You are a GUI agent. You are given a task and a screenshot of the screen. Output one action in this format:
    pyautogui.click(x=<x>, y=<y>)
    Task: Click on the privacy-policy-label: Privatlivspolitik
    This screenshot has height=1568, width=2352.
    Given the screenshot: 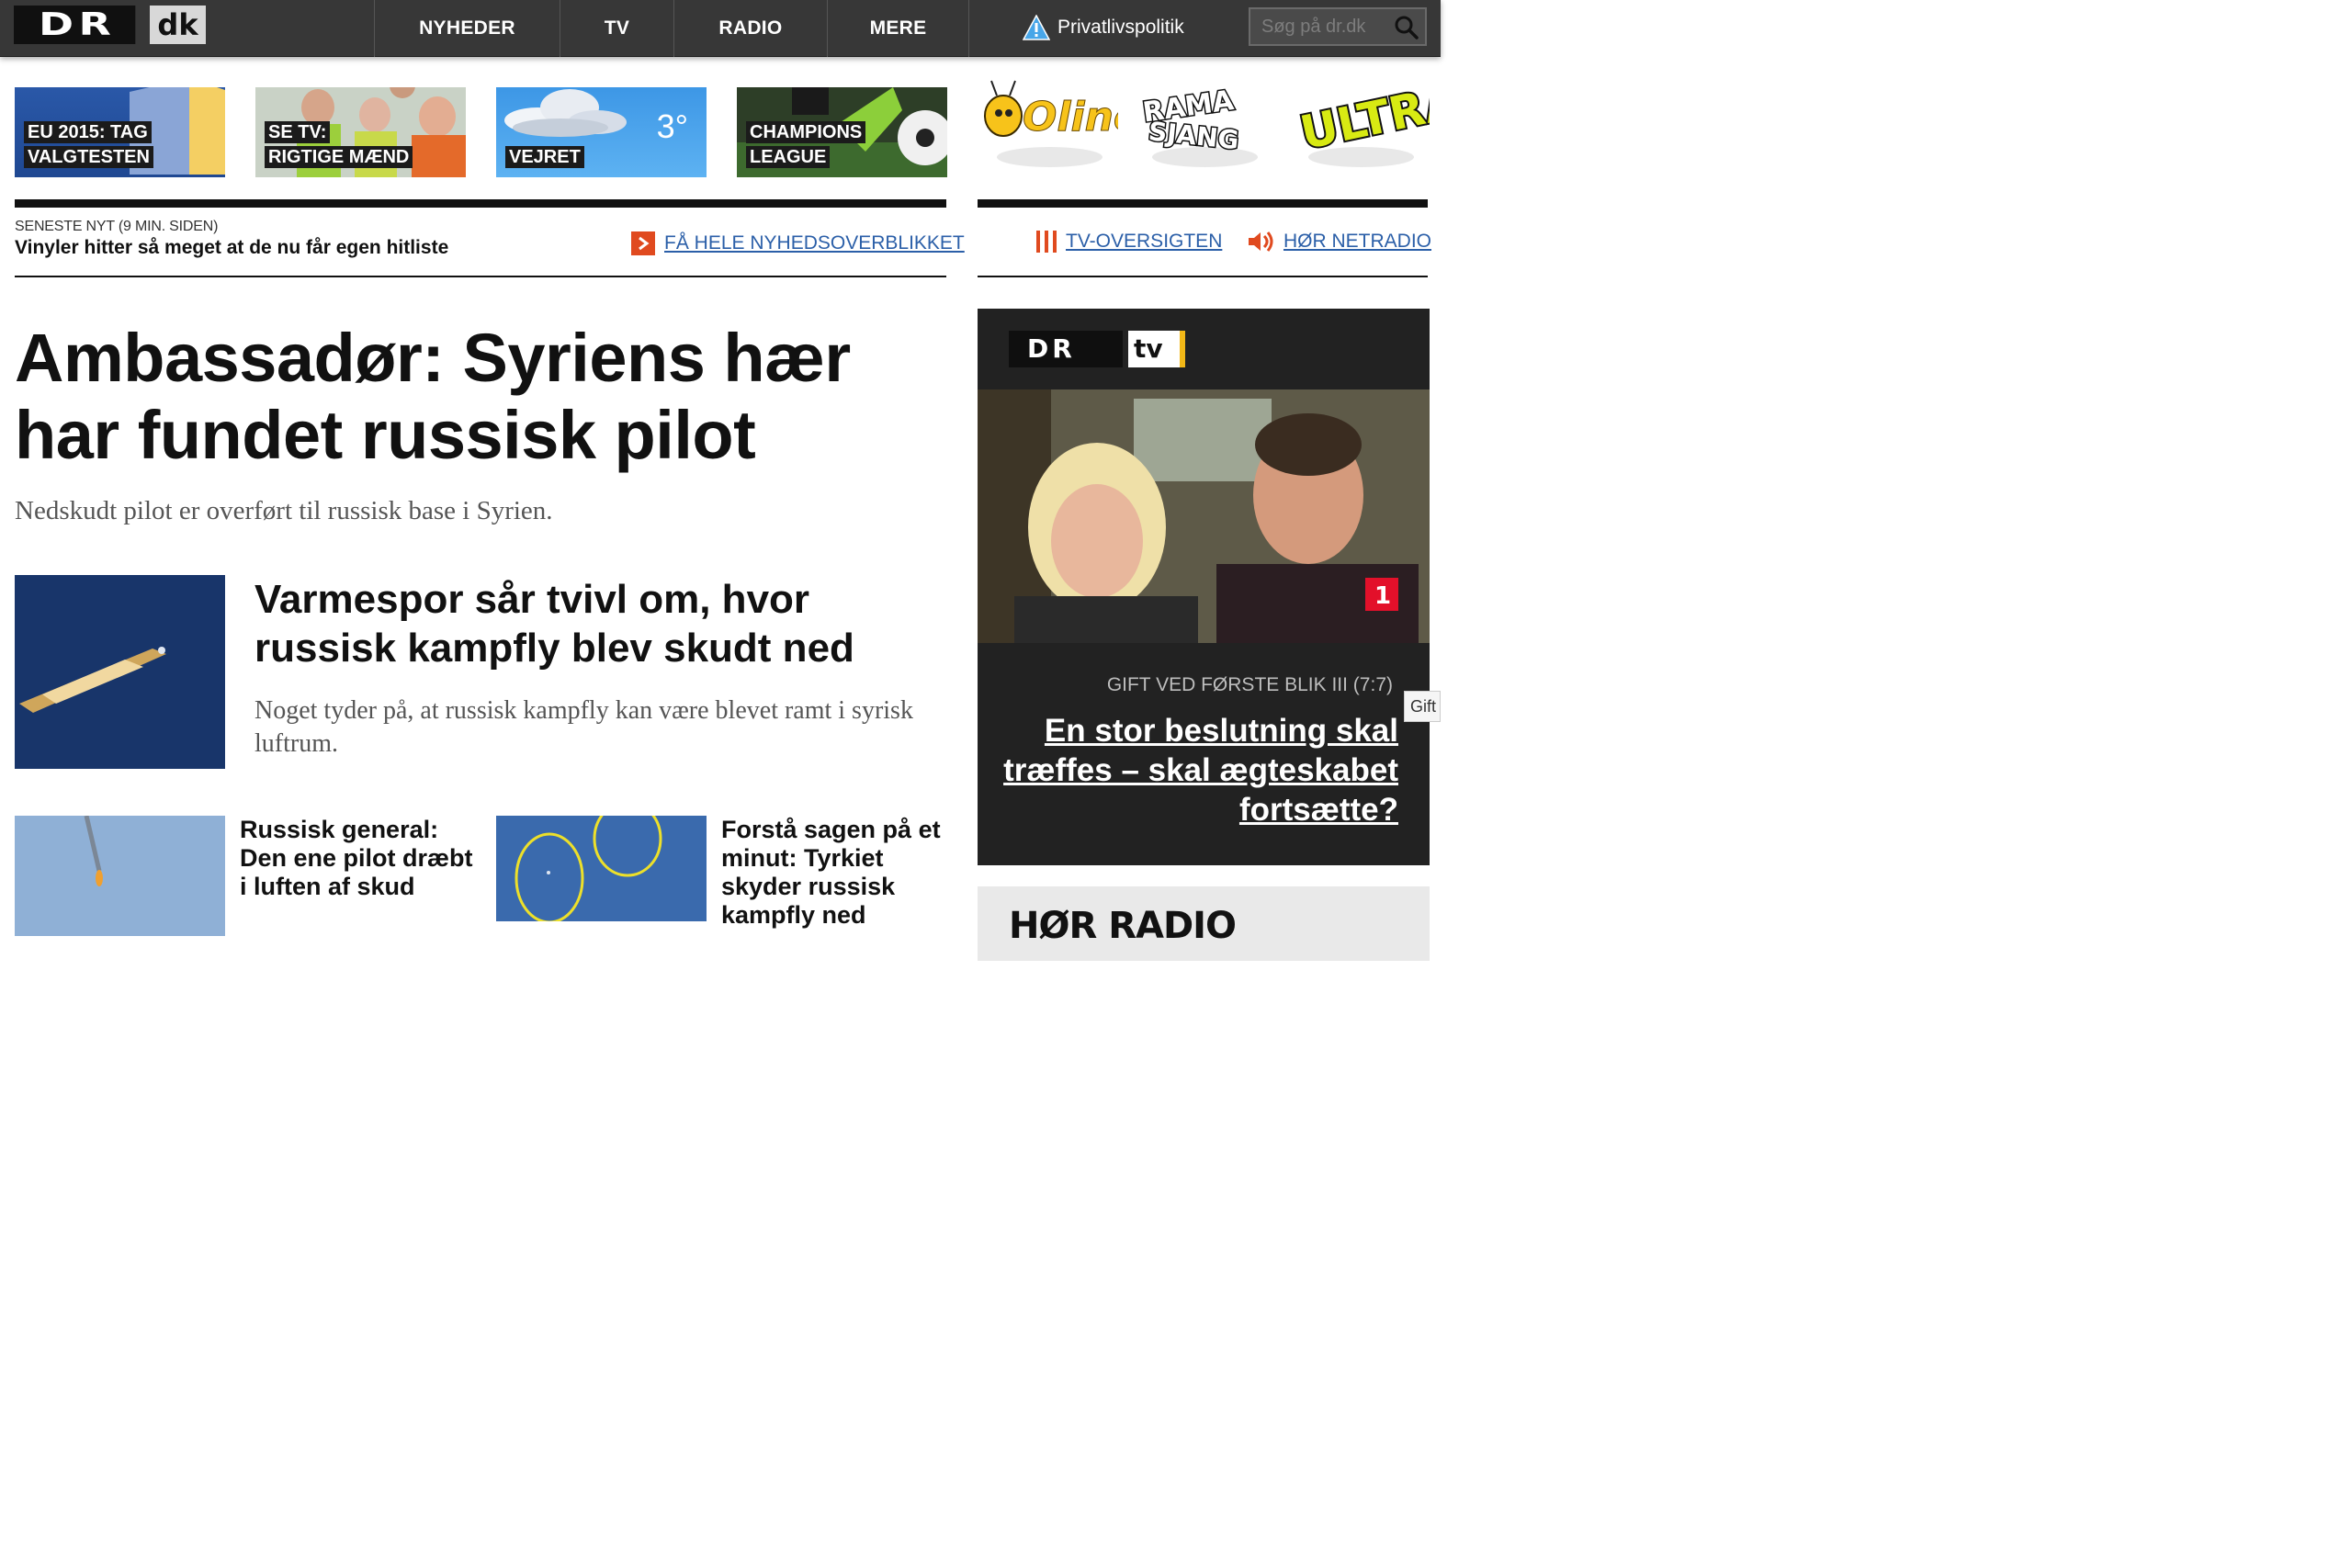 What is the action you would take?
    pyautogui.click(x=1120, y=27)
    